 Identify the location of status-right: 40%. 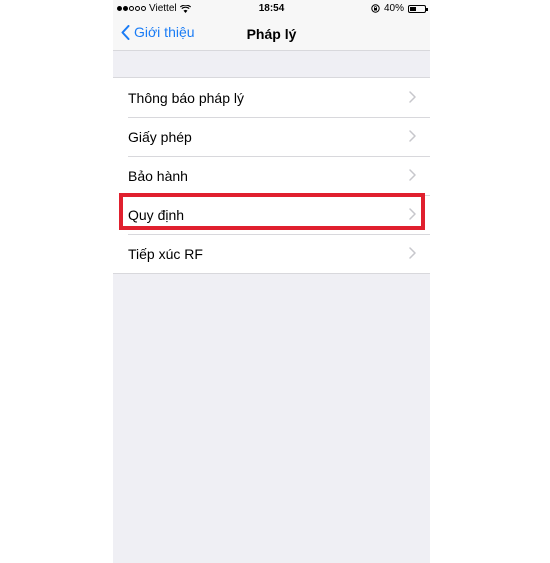
(399, 8).